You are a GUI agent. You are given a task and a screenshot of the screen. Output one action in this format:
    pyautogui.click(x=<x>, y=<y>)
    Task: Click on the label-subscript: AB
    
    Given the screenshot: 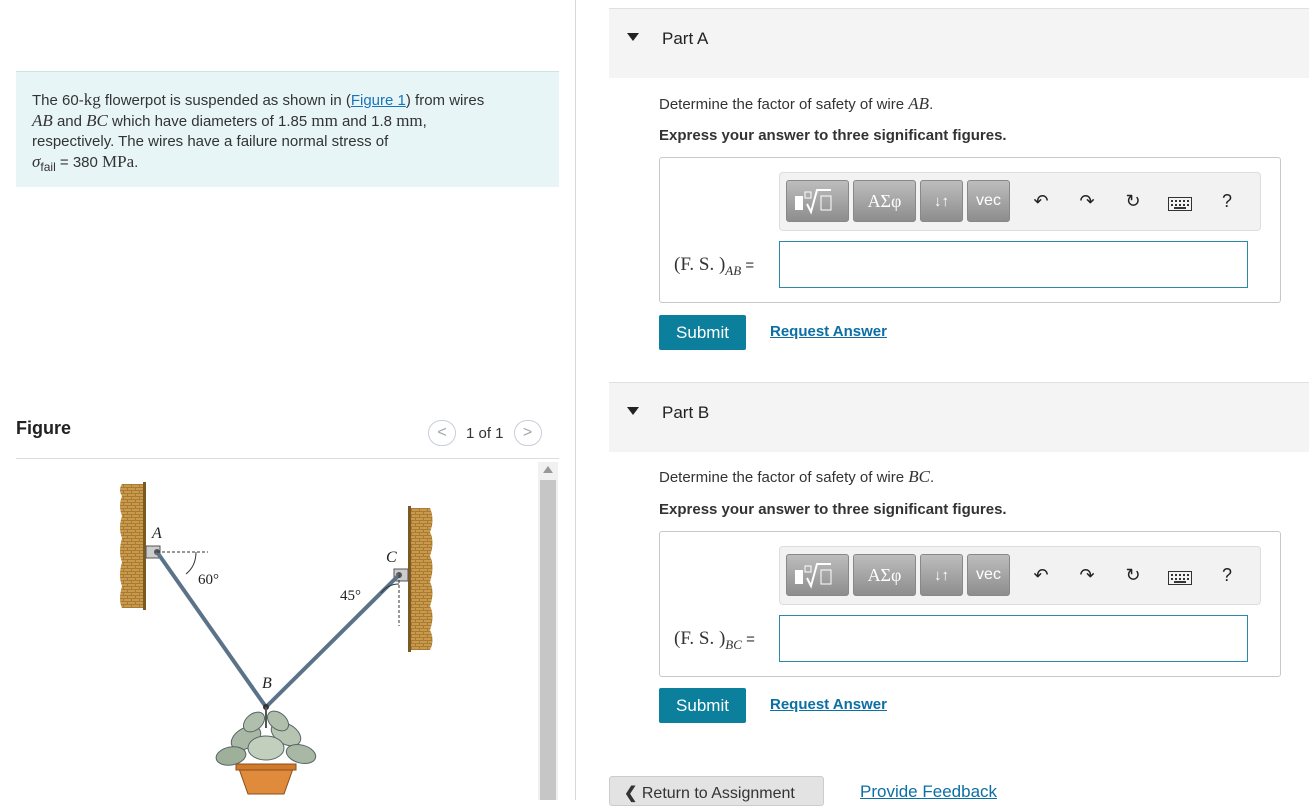 What is the action you would take?
    pyautogui.click(x=733, y=270)
    